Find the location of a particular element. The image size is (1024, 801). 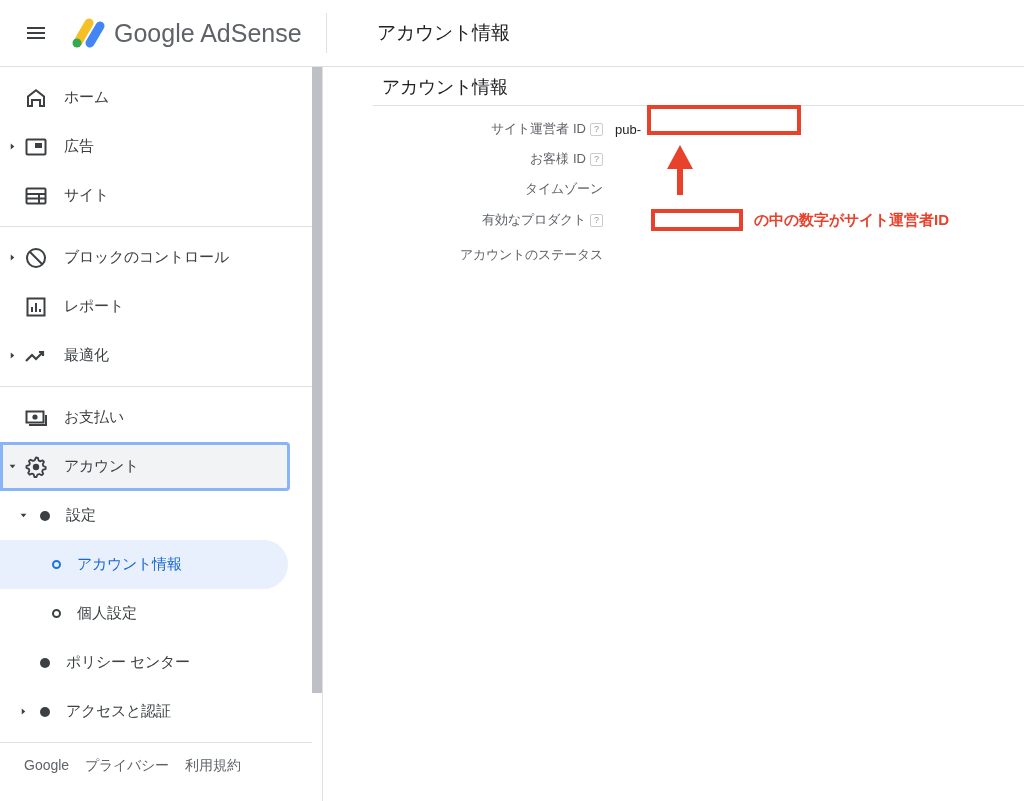

annotation-text: の中の数字がサイト運営者ID is located at coordinates (851, 220).